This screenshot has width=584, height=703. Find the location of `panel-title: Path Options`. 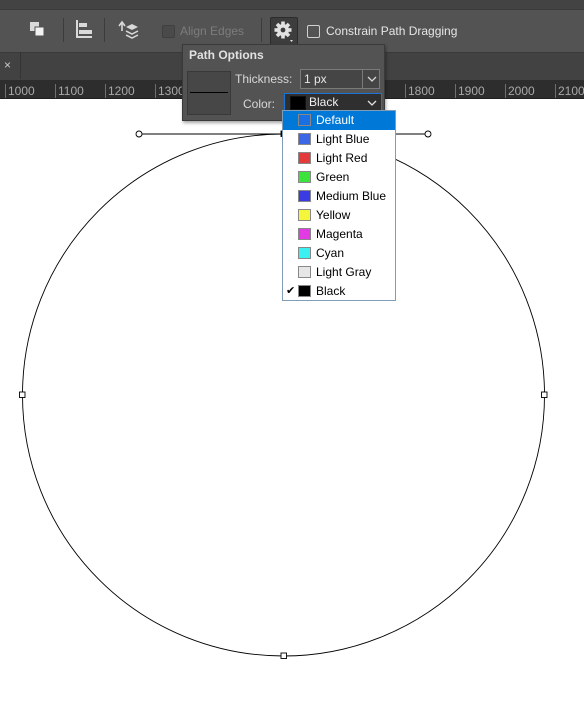

panel-title: Path Options is located at coordinates (226, 55).